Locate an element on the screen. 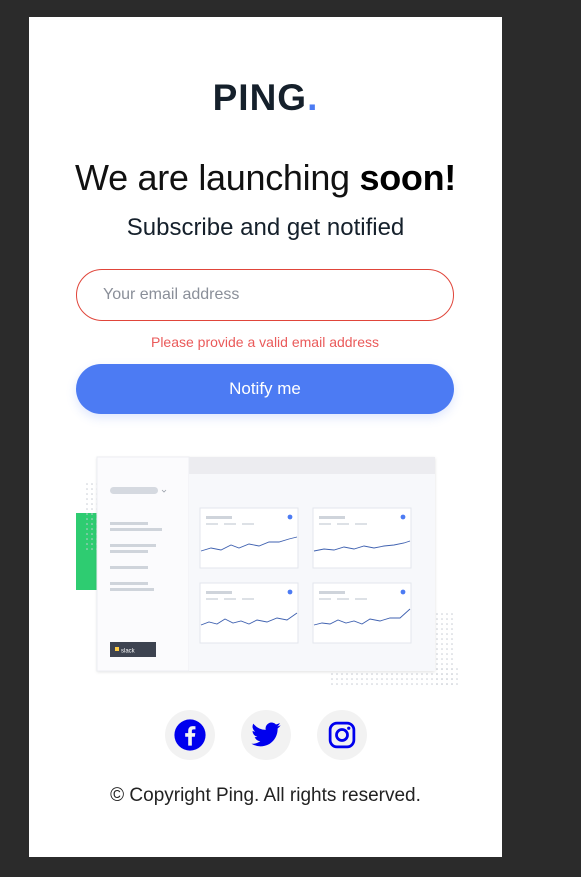 The height and width of the screenshot is (877, 581). instagram-icon is located at coordinates (341, 735).